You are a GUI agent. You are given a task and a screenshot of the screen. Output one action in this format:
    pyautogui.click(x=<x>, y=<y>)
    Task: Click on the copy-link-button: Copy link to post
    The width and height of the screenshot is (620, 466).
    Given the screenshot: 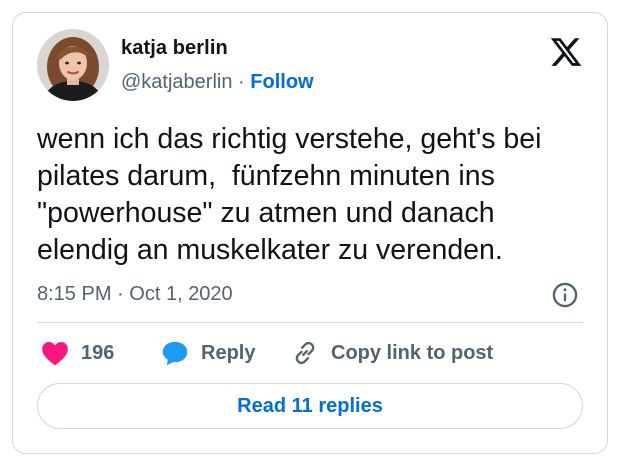 What is the action you would take?
    pyautogui.click(x=392, y=353)
    